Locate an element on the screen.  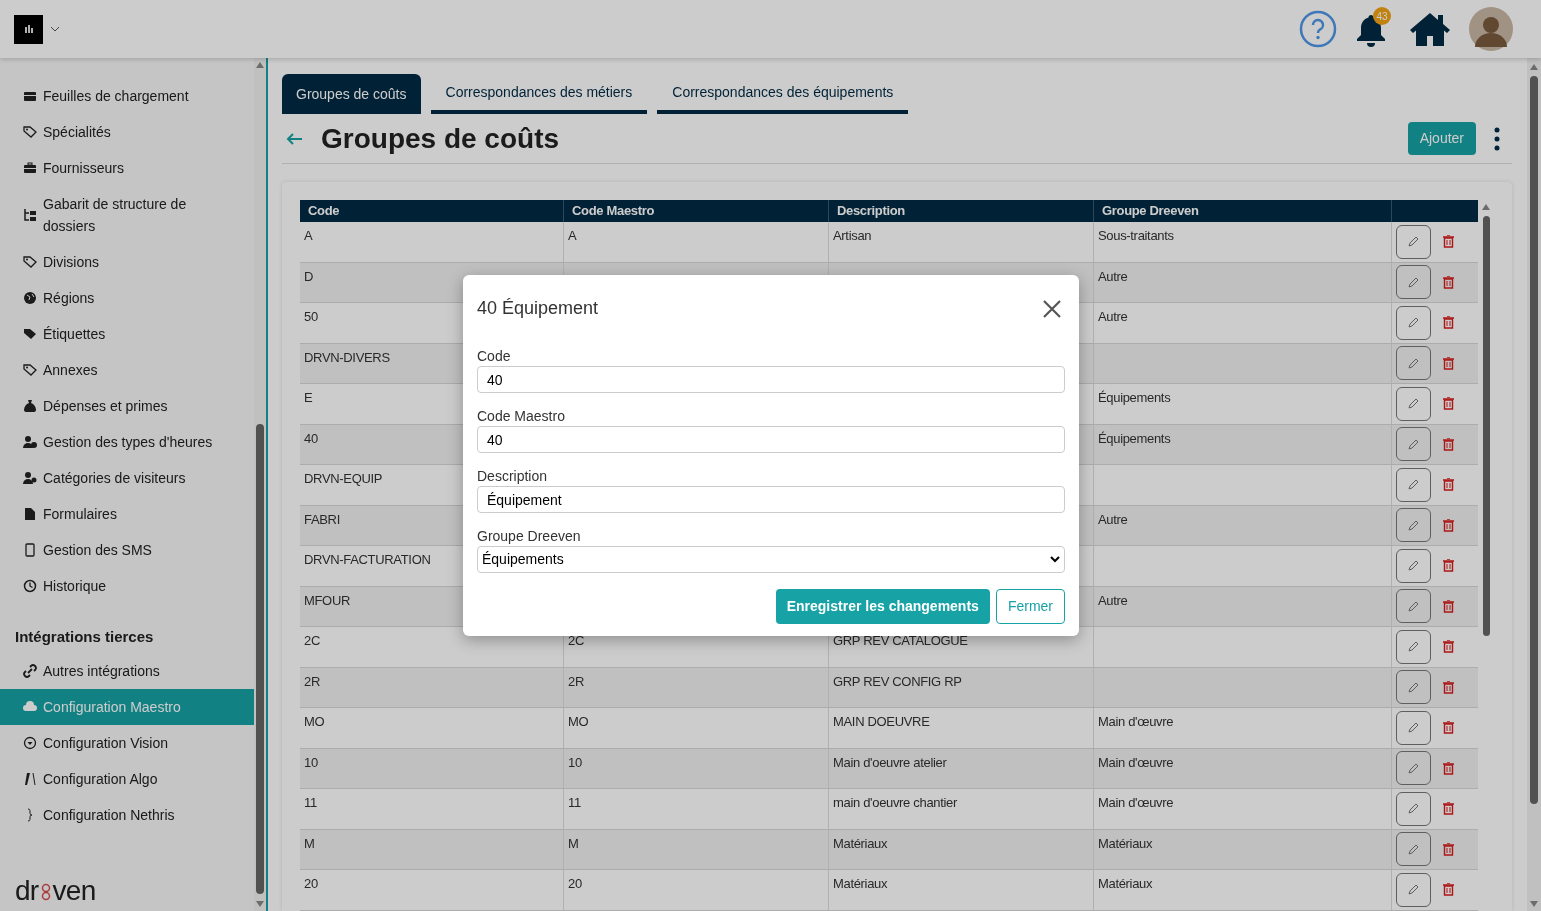
table-cell: E is located at coordinates (308, 397).